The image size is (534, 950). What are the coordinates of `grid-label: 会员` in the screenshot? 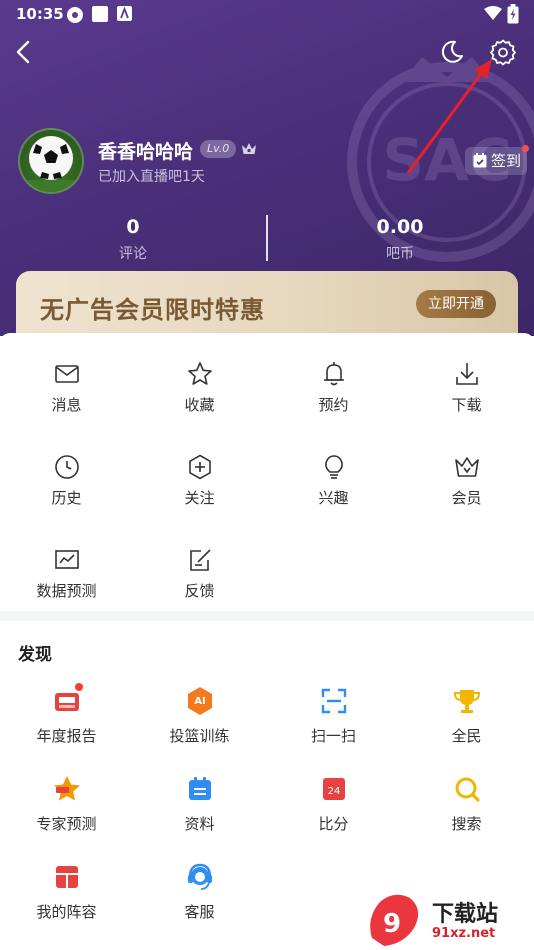 It's located at (466, 498).